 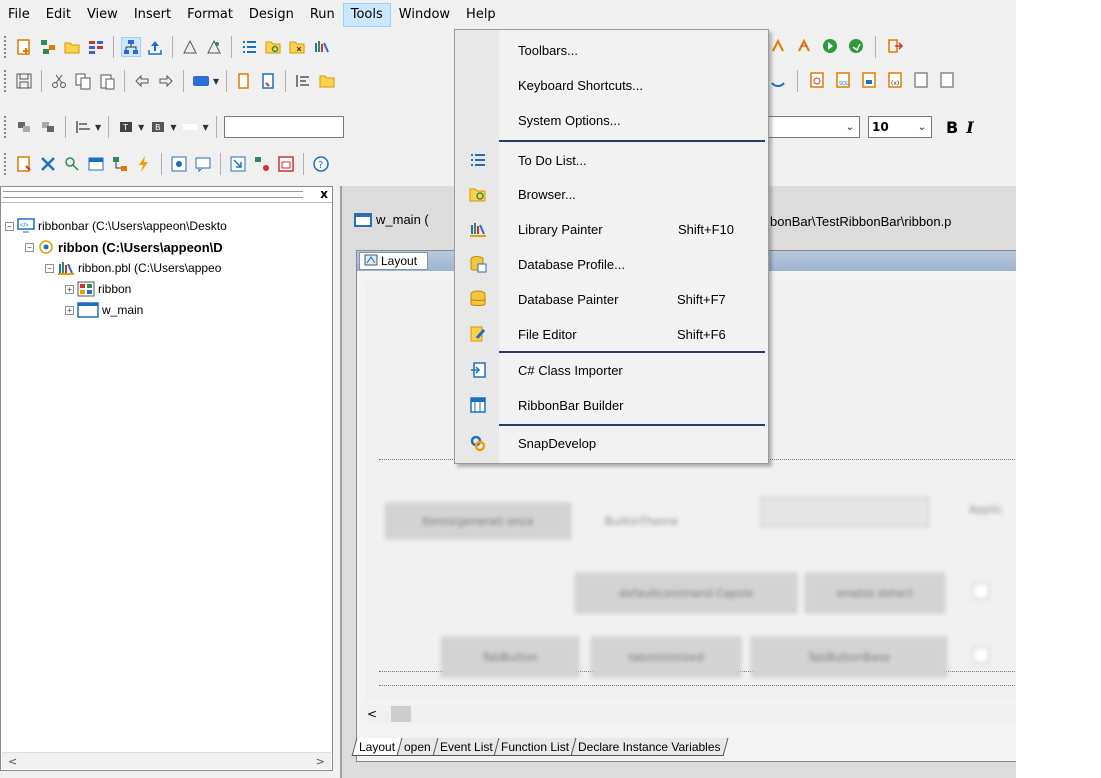 What do you see at coordinates (203, 164) in the screenshot?
I see `comment-icon` at bounding box center [203, 164].